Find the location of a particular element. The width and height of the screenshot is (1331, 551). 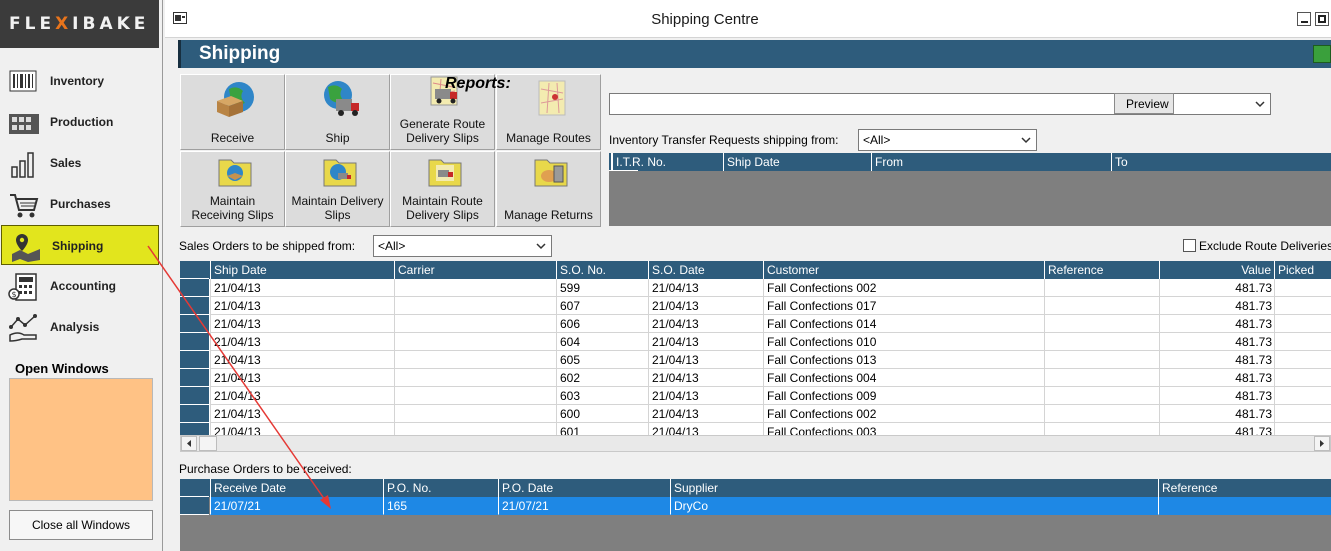

open-windows-panel is located at coordinates (81, 439).